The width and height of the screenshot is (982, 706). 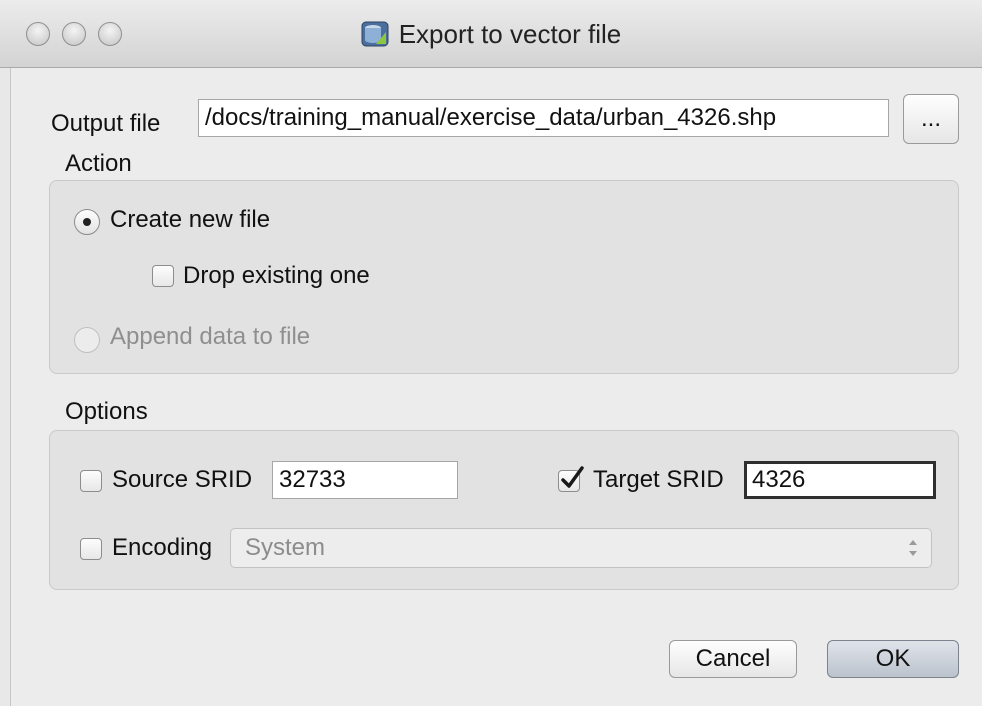 I want to click on append-data-radio, so click(x=87, y=340).